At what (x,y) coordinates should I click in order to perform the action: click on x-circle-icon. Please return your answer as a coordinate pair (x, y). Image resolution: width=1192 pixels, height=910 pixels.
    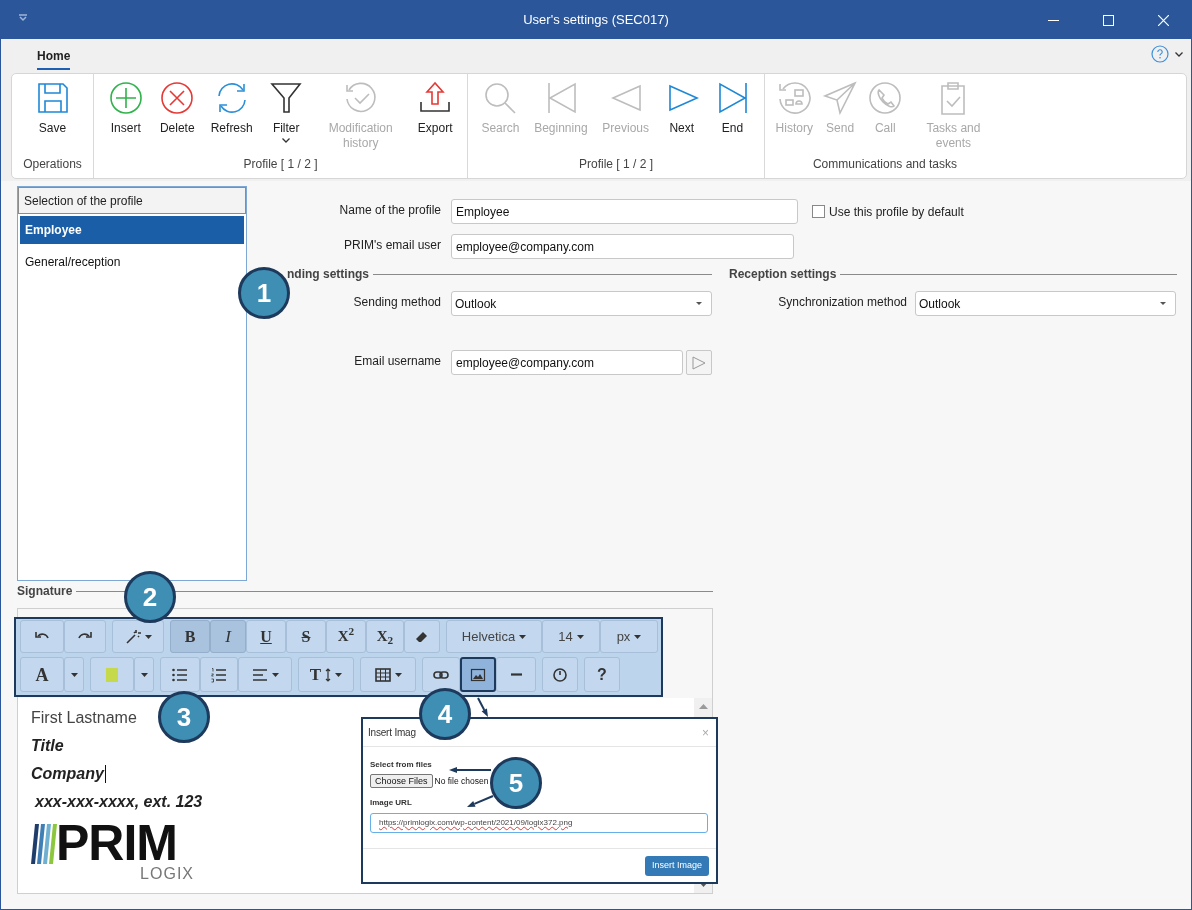
    Looking at the image, I should click on (177, 98).